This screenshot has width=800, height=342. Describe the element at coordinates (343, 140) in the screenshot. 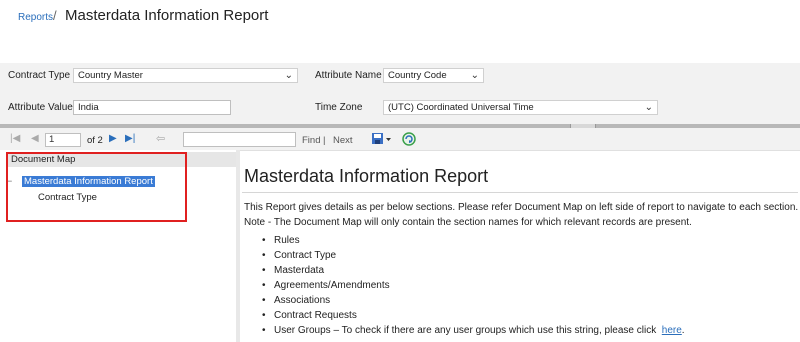

I see `next-button: Next` at that location.